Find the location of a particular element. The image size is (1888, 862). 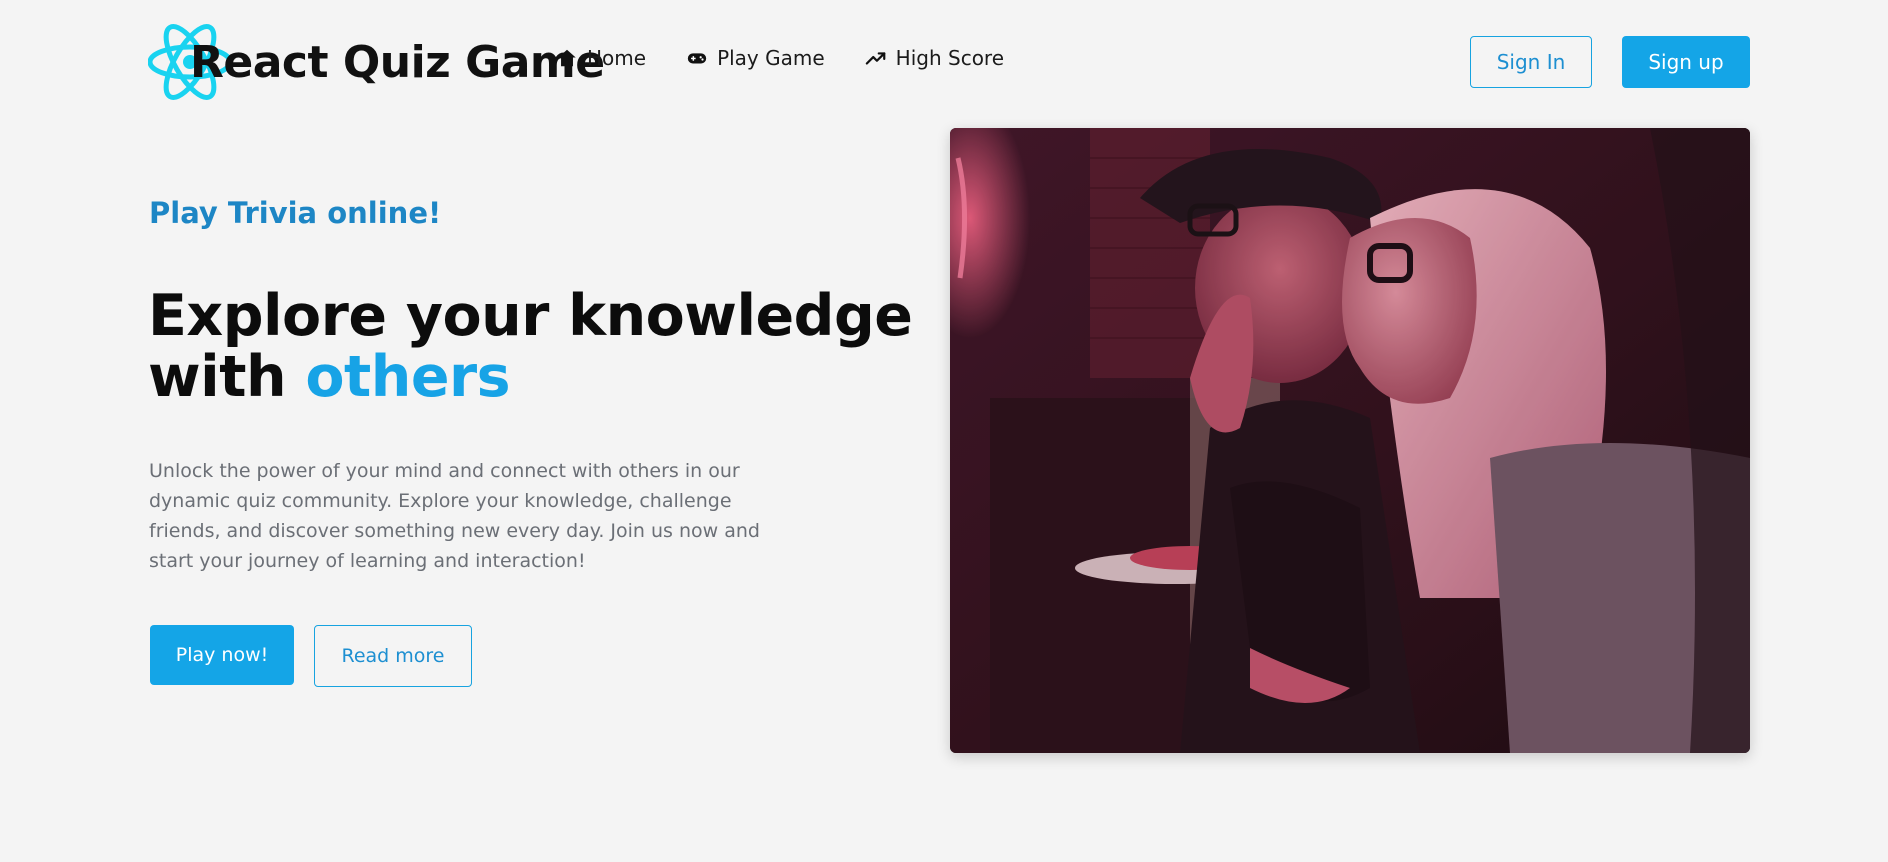

hero-headline: Explore your knowledge with others is located at coordinates (530, 346).